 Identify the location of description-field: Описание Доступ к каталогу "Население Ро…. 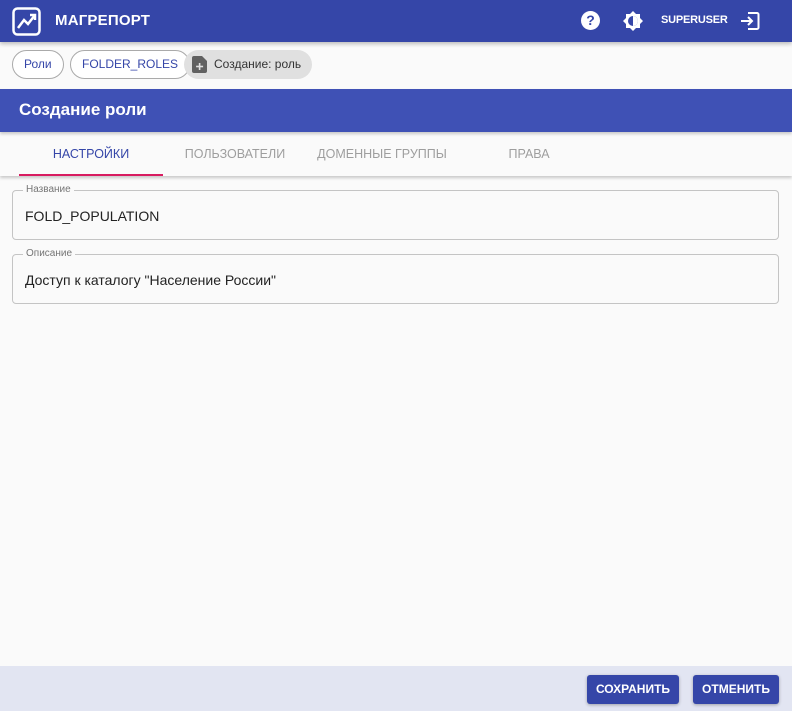
(395, 276).